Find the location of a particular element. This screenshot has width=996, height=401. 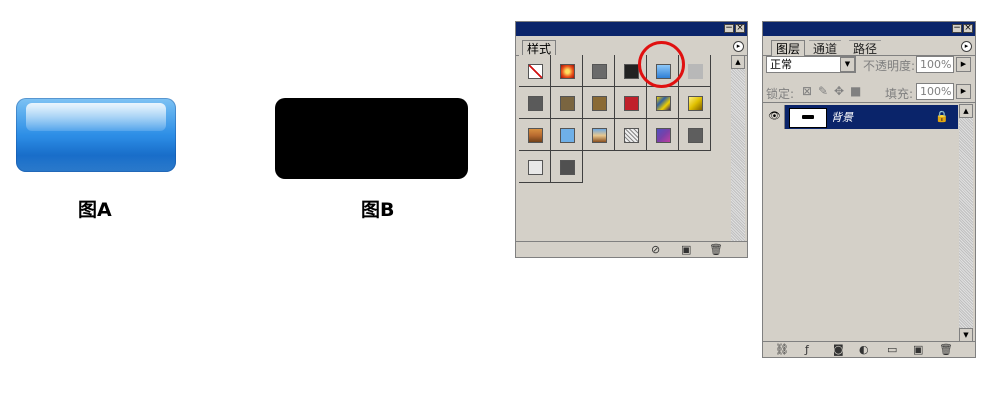

chevron-down-icon: ▼ is located at coordinates (847, 64).